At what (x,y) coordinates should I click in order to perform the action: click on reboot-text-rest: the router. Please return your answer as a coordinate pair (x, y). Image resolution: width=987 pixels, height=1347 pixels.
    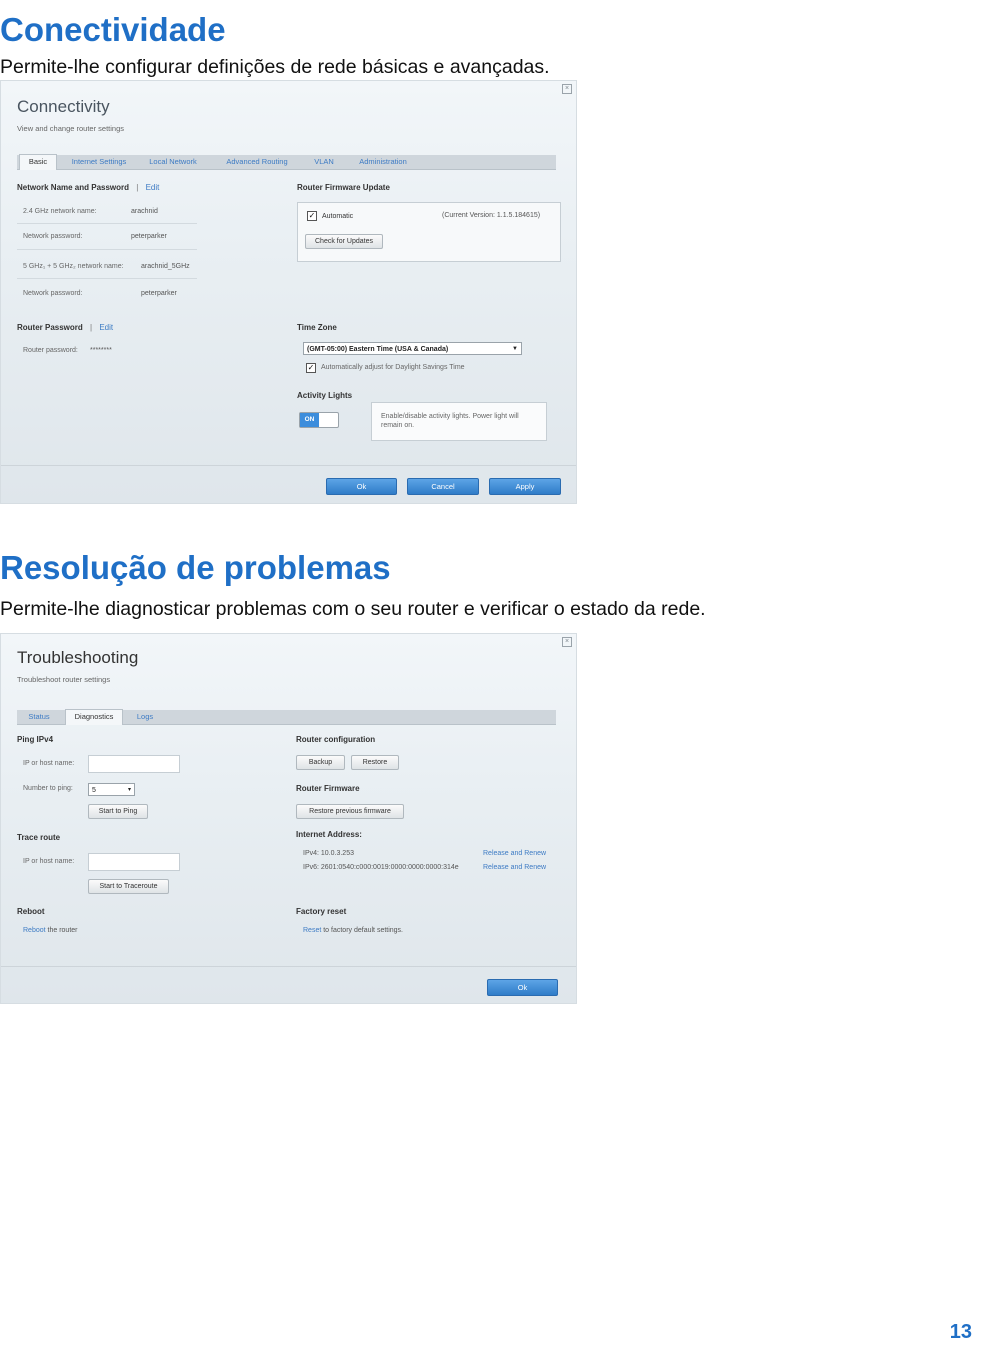
    Looking at the image, I should click on (61, 930).